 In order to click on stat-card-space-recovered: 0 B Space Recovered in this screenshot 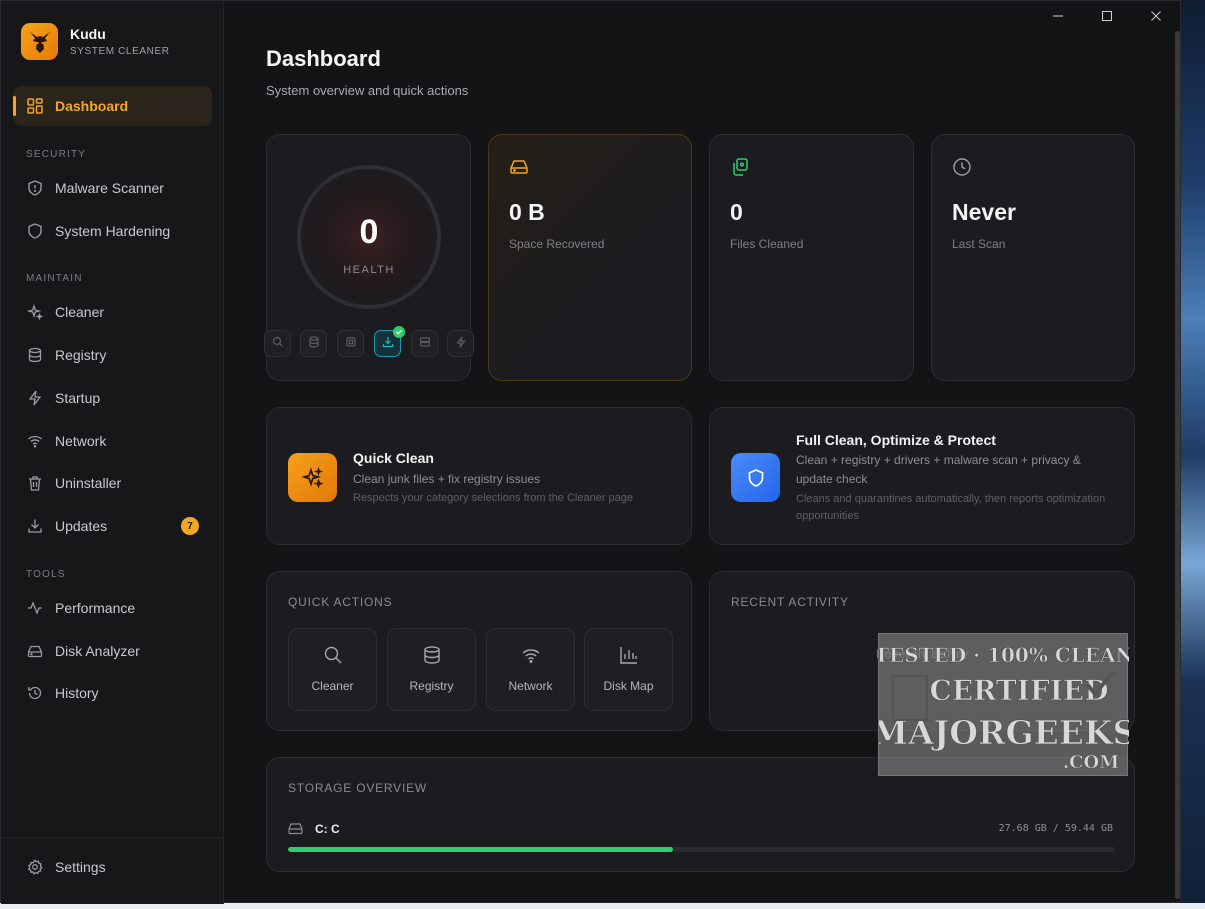, I will do `click(590, 257)`.